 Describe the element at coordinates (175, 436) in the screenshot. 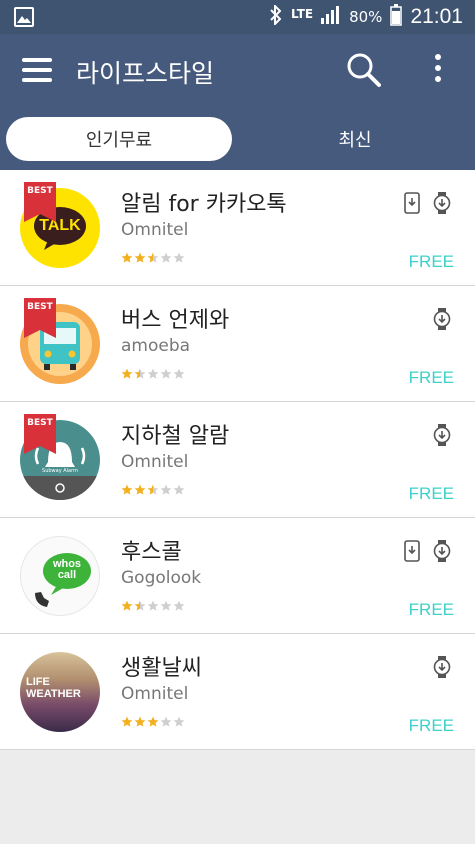

I see `app-name: 지하철 알람` at that location.